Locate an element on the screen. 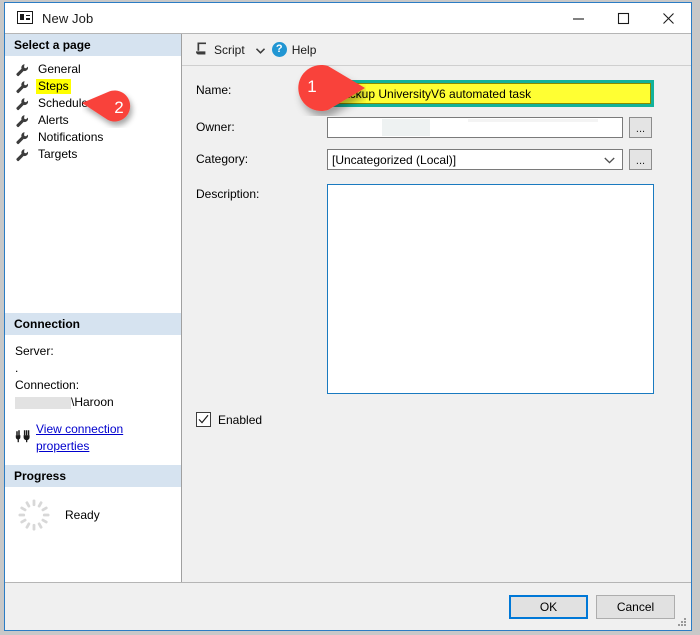  enabled-checkbox is located at coordinates (203, 419).